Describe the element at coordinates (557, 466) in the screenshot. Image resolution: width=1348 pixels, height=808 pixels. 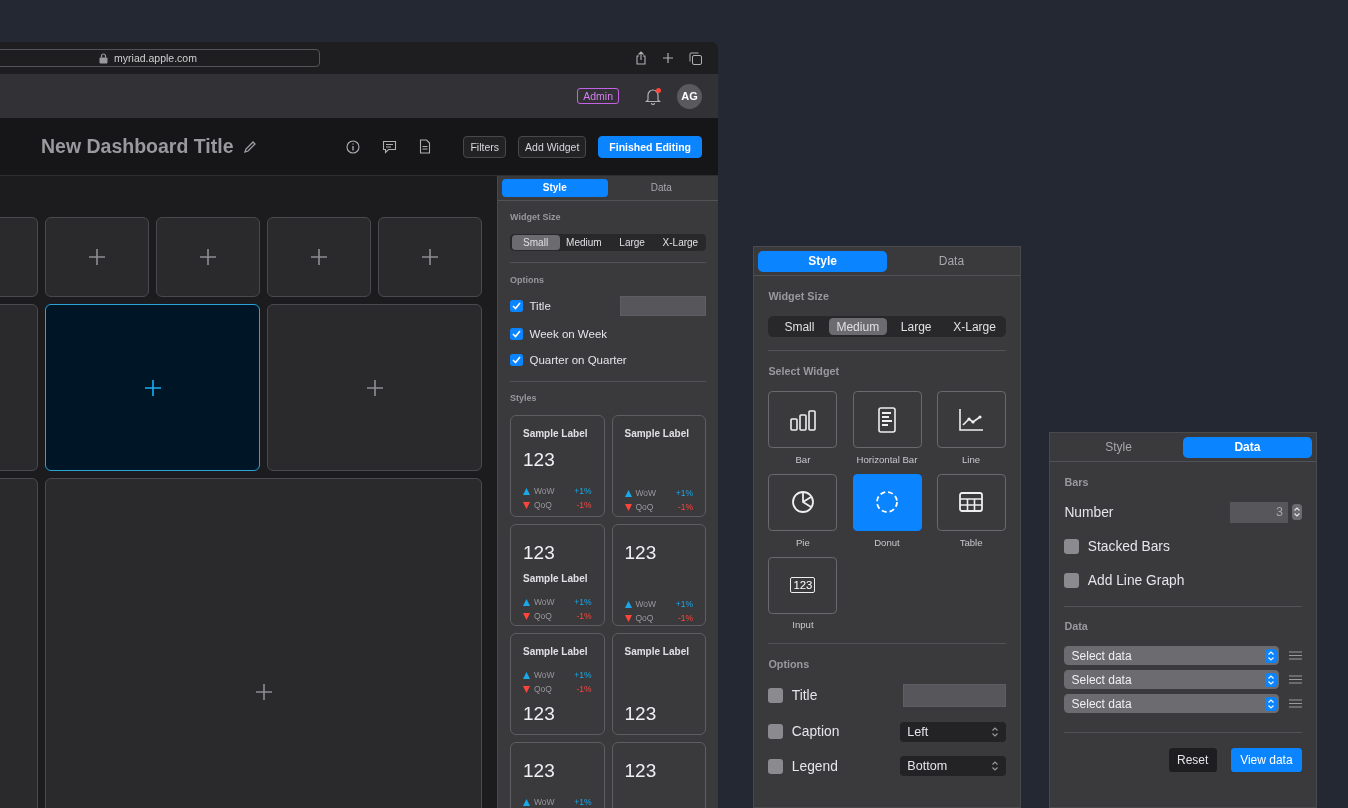
I see `style-preview-card: Sample Label 123 WoW +1% QoQ -1%` at that location.